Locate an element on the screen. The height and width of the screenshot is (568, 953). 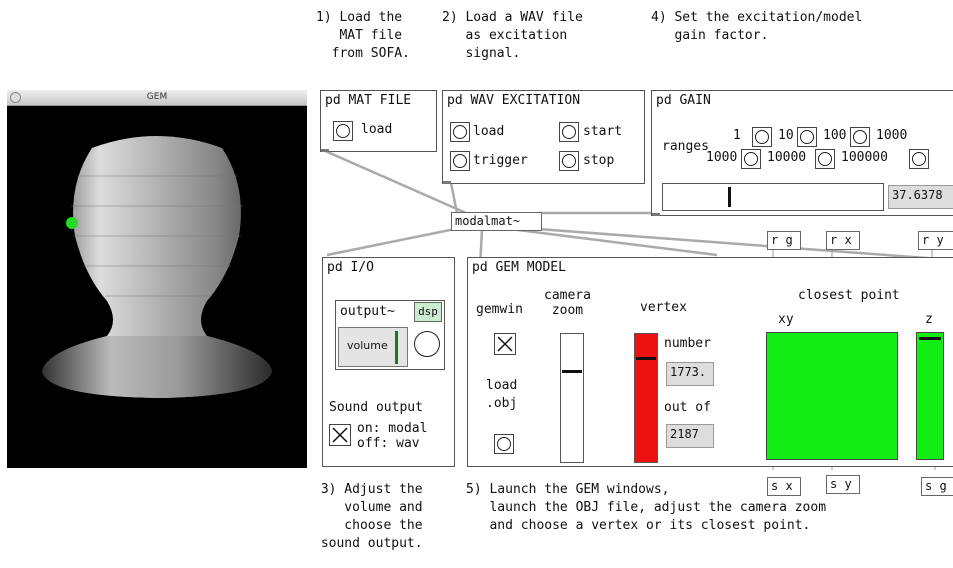
sound-output-toggle is located at coordinates (340, 435).